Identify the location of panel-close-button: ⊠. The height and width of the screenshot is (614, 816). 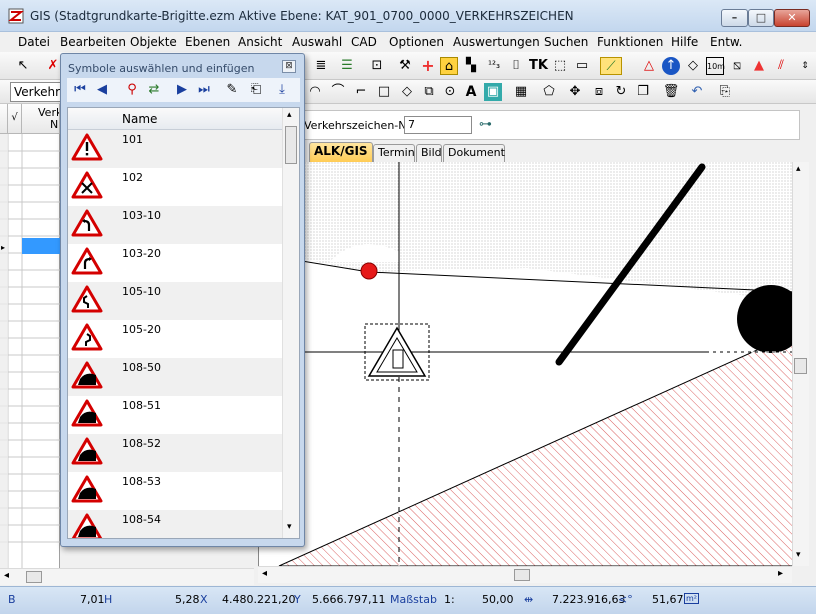
(289, 66).